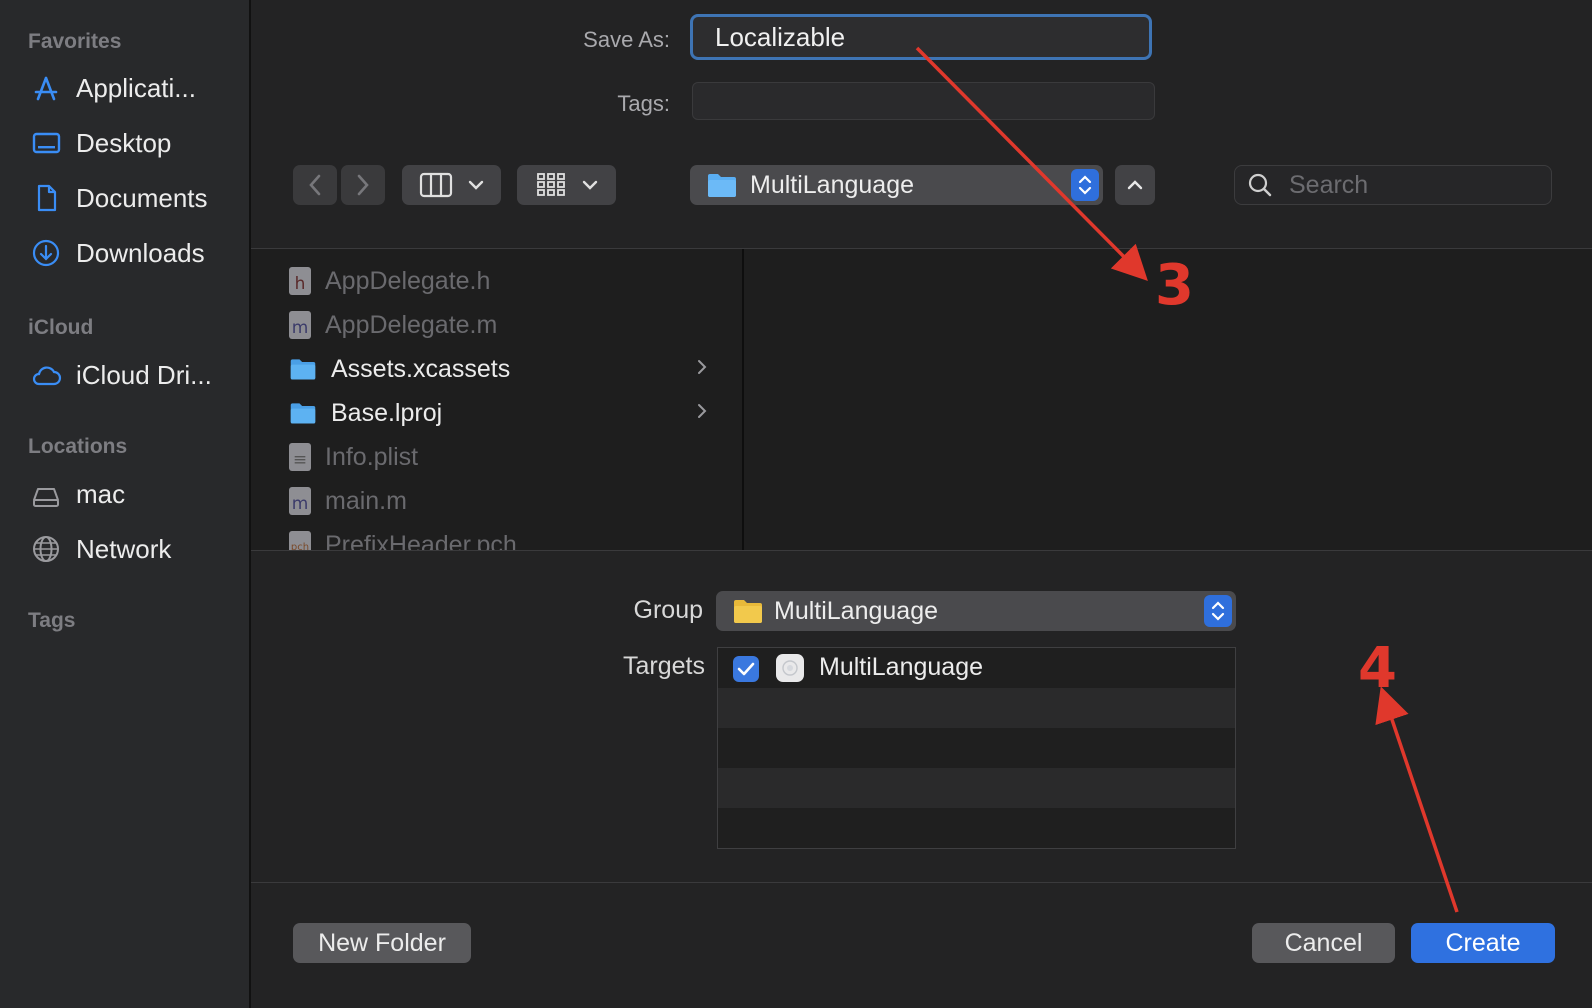 This screenshot has width=1592, height=1008. What do you see at coordinates (743, 399) in the screenshot?
I see `column-divider` at bounding box center [743, 399].